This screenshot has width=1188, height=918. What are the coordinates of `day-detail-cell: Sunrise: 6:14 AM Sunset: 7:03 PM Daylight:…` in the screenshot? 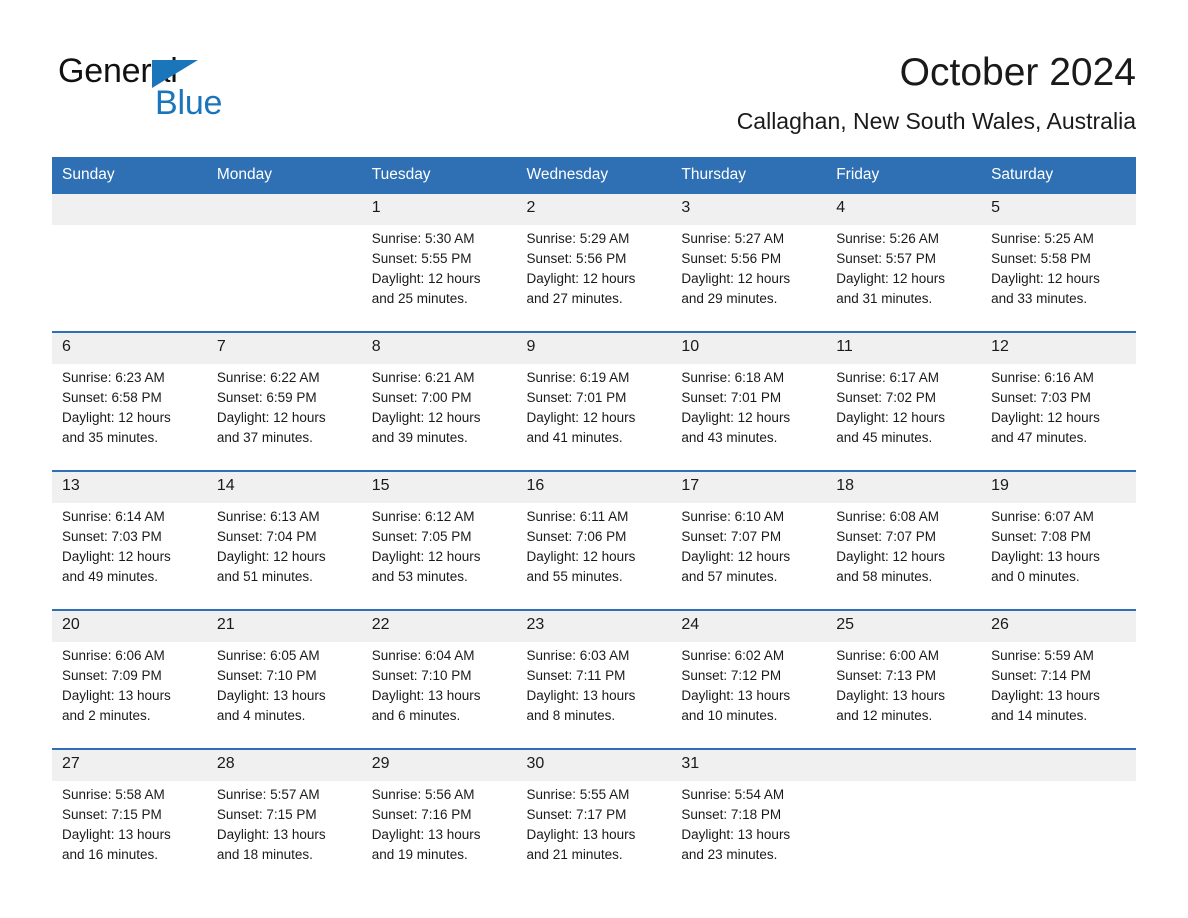 It's located at (129, 556).